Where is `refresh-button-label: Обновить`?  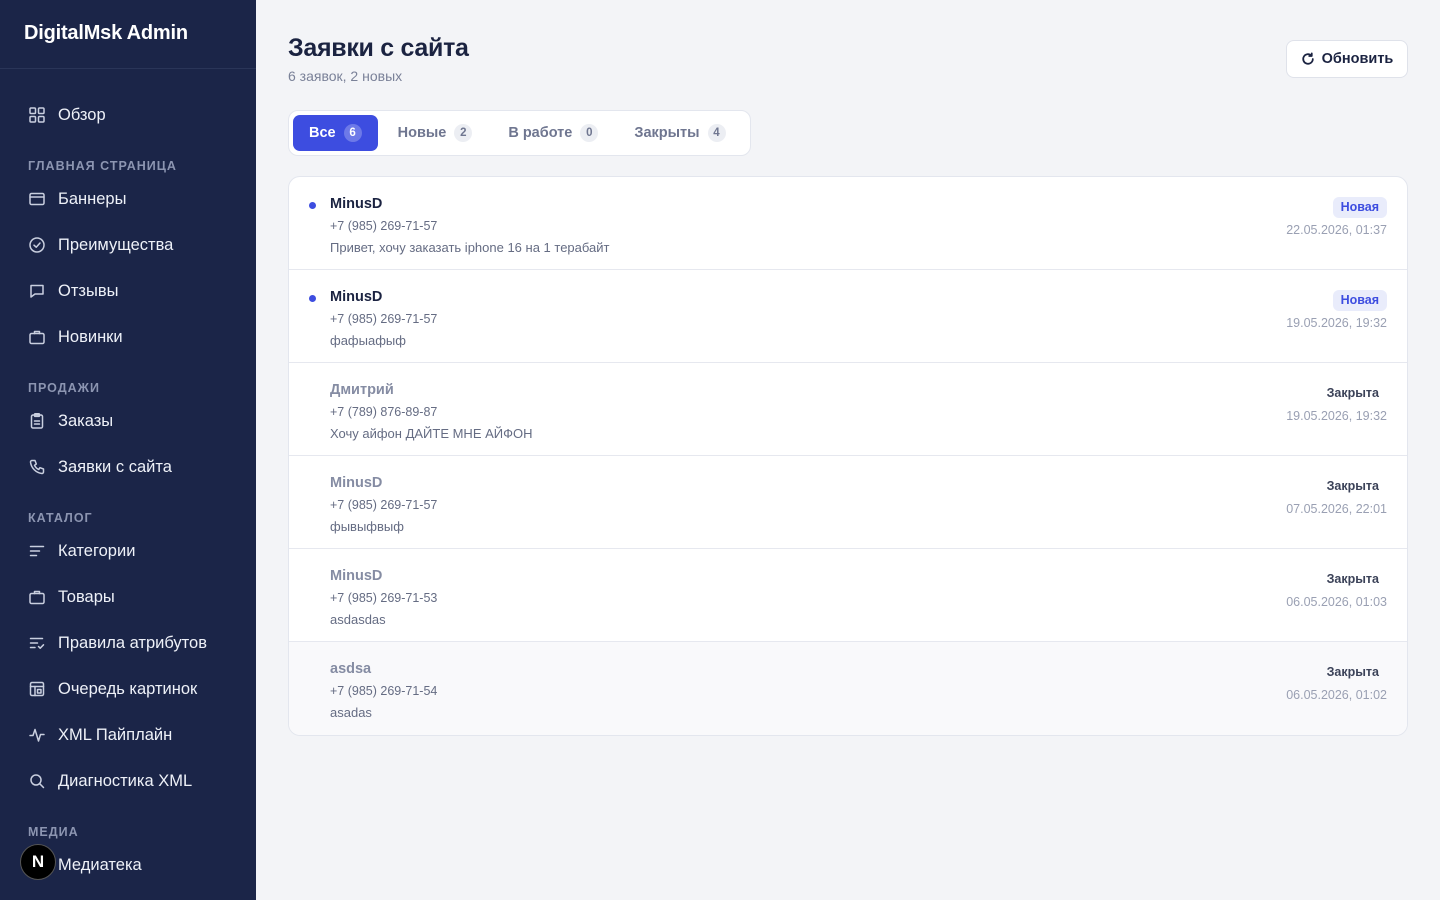 refresh-button-label: Обновить is located at coordinates (1357, 59).